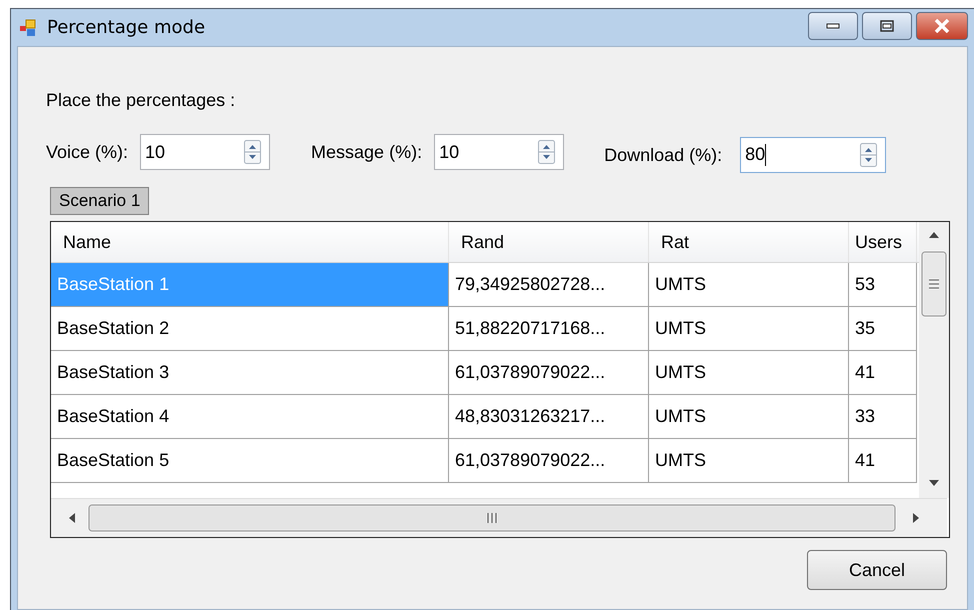  Describe the element at coordinates (749, 242) in the screenshot. I see `column-header: Rat` at that location.